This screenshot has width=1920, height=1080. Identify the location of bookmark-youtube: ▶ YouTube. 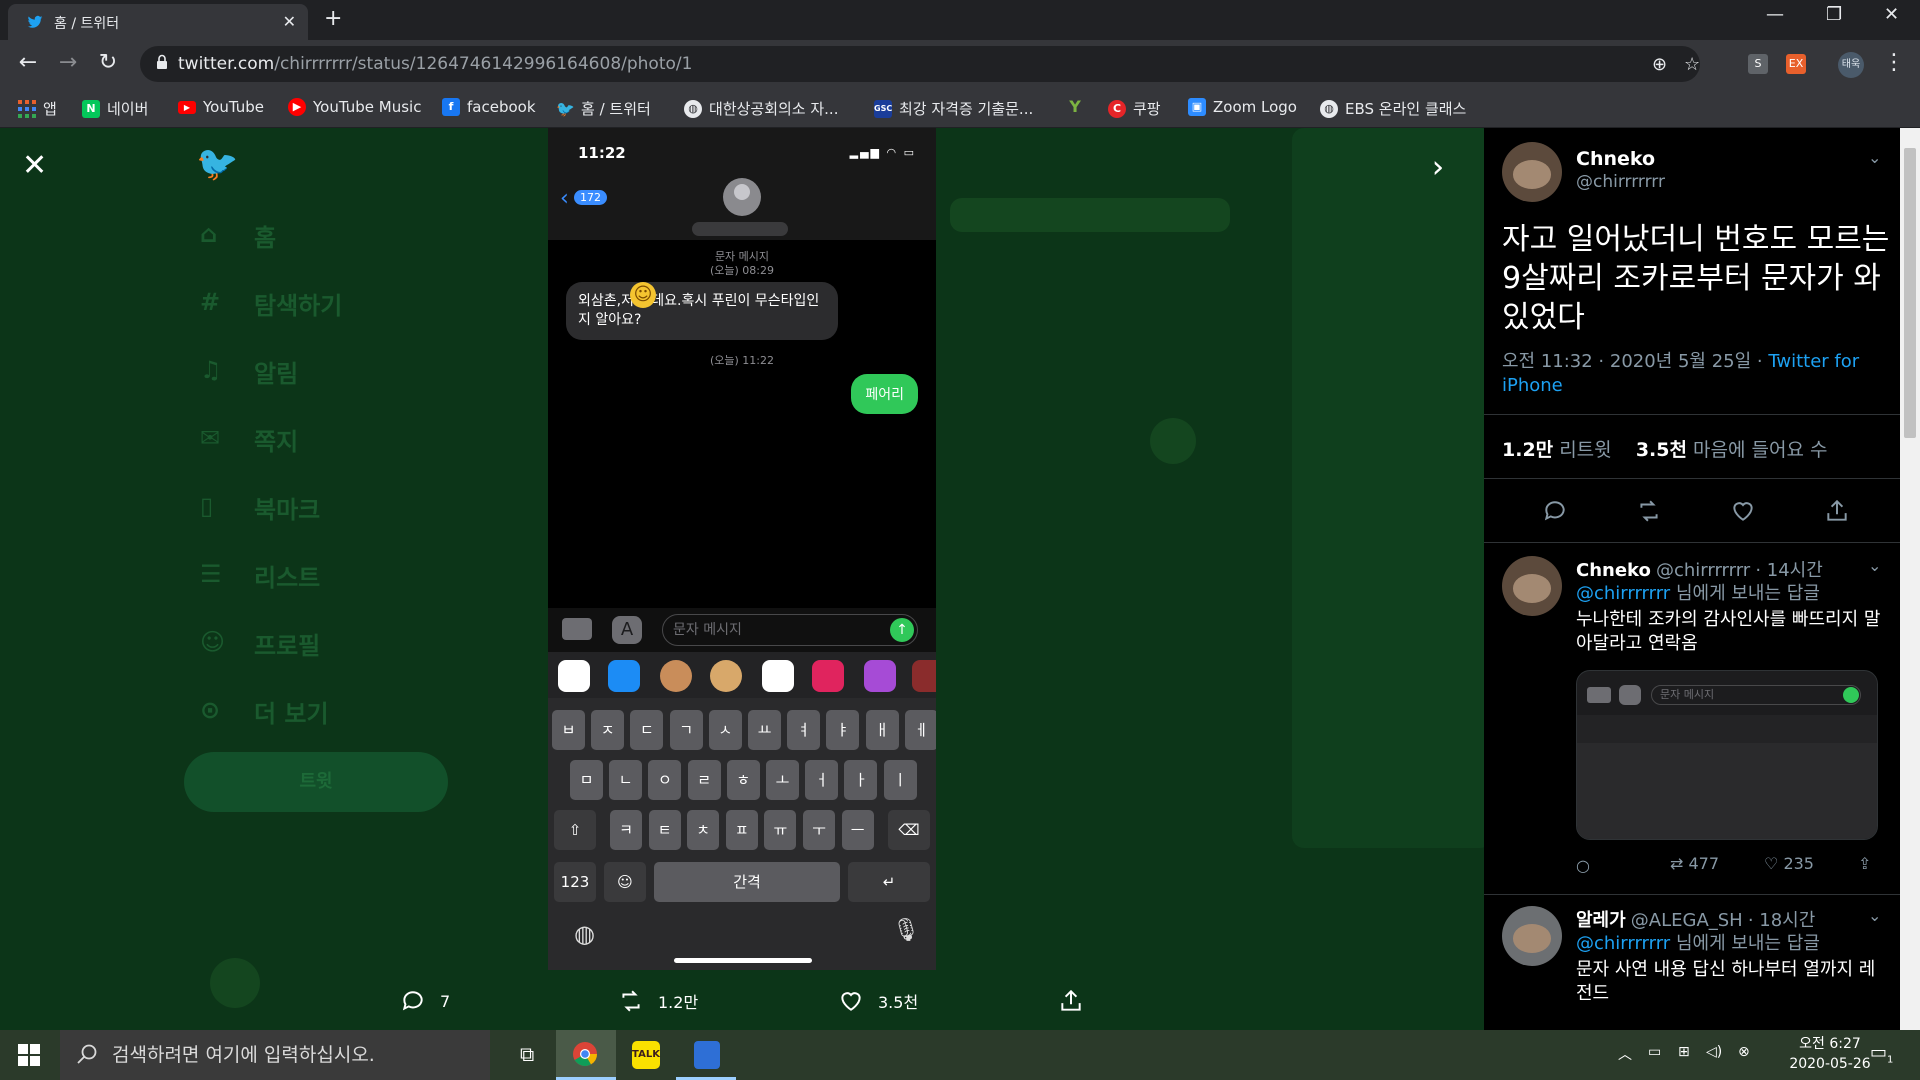
(221, 107).